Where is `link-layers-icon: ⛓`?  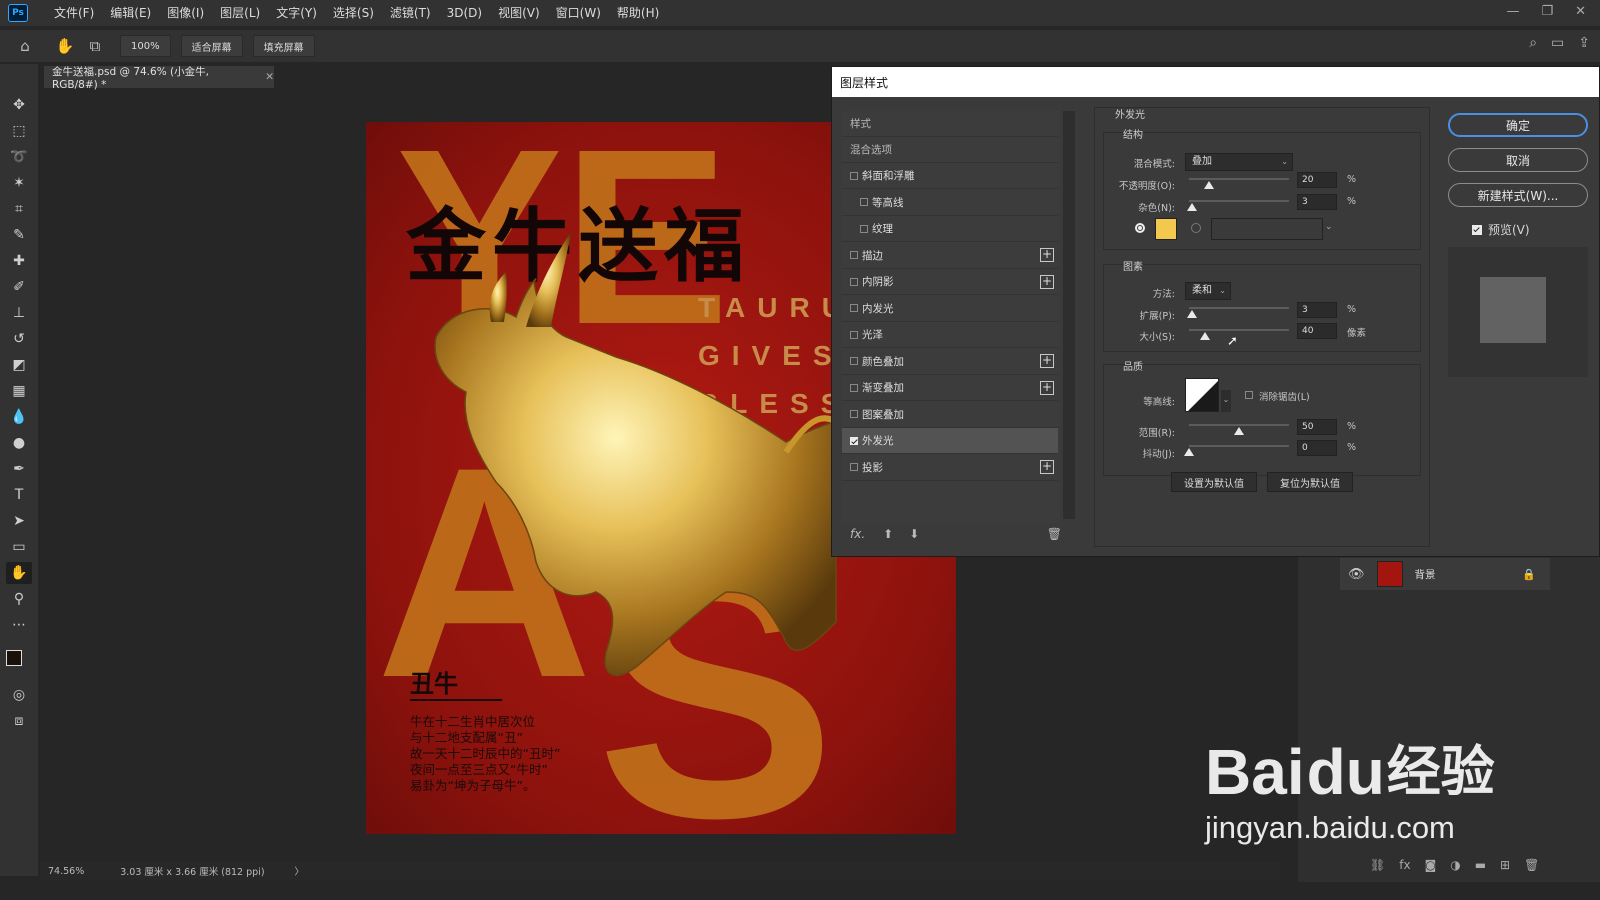 link-layers-icon: ⛓ is located at coordinates (1377, 865).